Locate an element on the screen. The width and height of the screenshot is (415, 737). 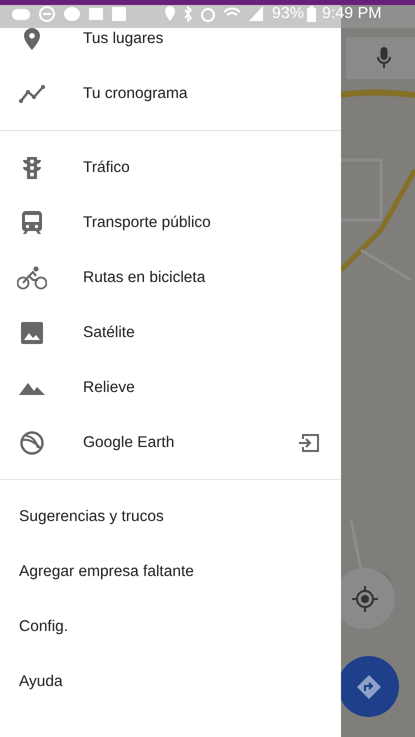
menu-item: Rutas en bicicleta is located at coordinates (144, 278).